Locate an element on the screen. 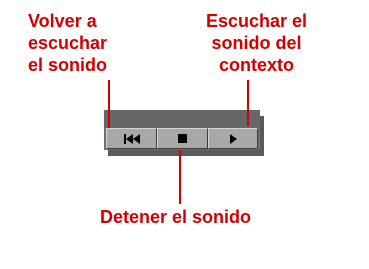  callout-stop: Detener el sonido is located at coordinates (175, 217).